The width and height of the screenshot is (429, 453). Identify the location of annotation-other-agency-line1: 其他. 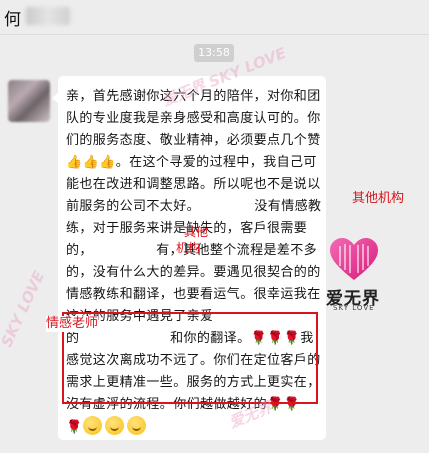
(196, 232).